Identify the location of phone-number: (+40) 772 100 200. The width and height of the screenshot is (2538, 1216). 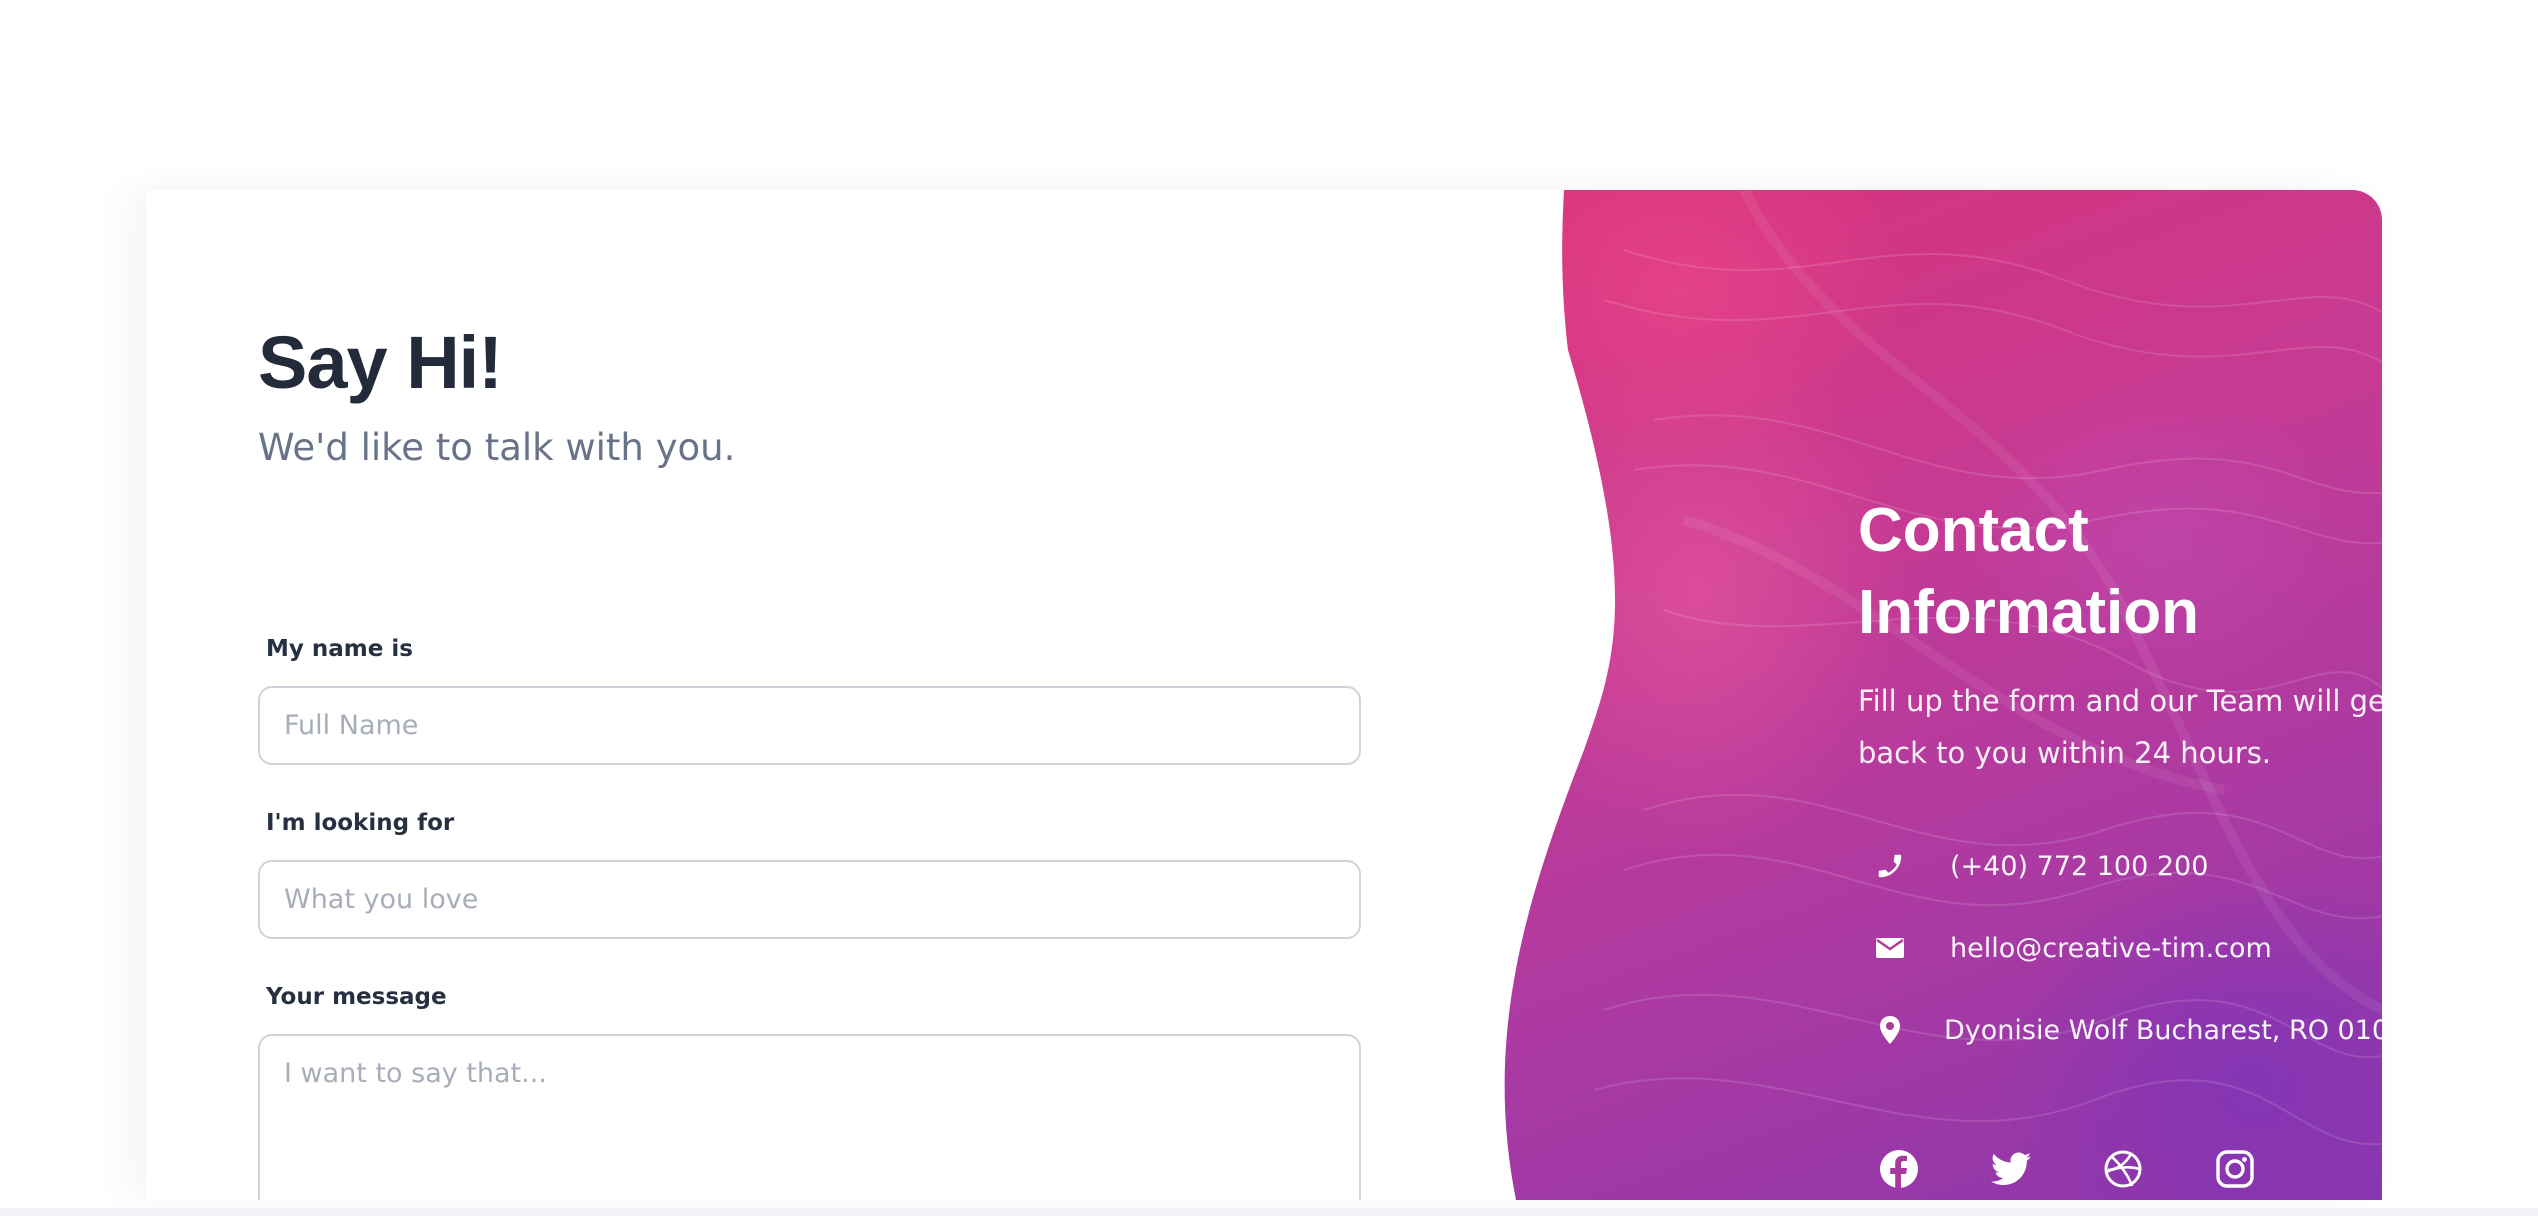
(2079, 866).